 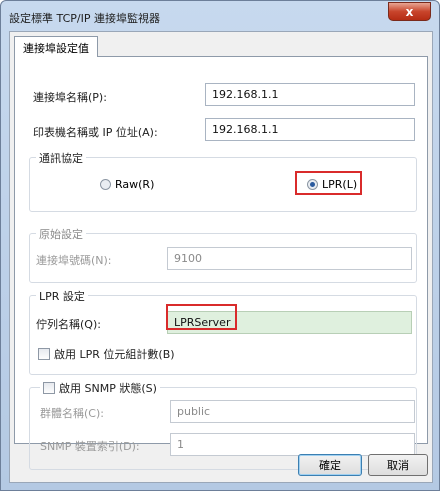 I want to click on snmp-enable-checkbox: 啟用 SNMP 狀態(S), so click(x=100, y=388).